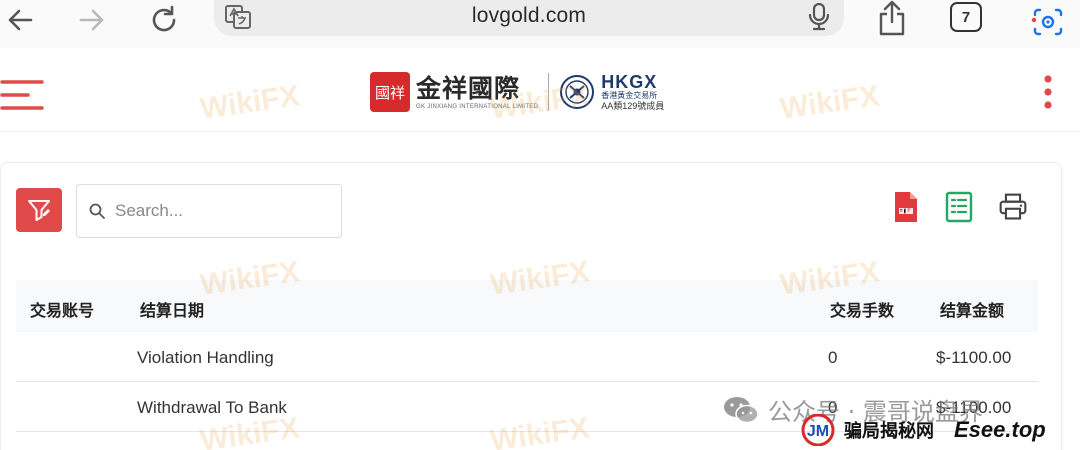 This screenshot has height=450, width=1080. What do you see at coordinates (577, 92) in the screenshot?
I see `hkgx-emblem-icon` at bounding box center [577, 92].